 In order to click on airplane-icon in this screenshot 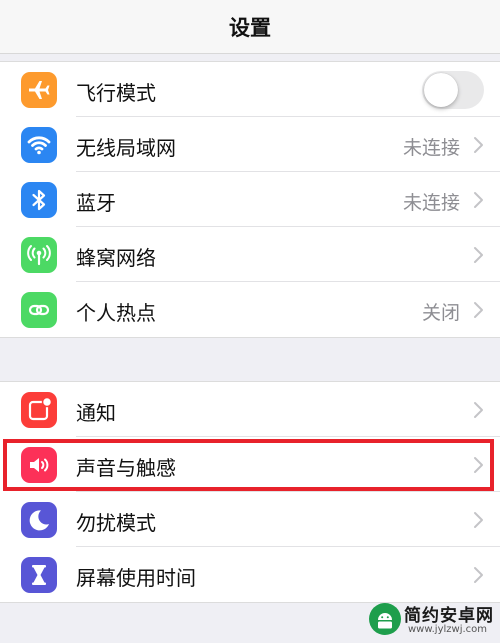, I will do `click(39, 90)`.